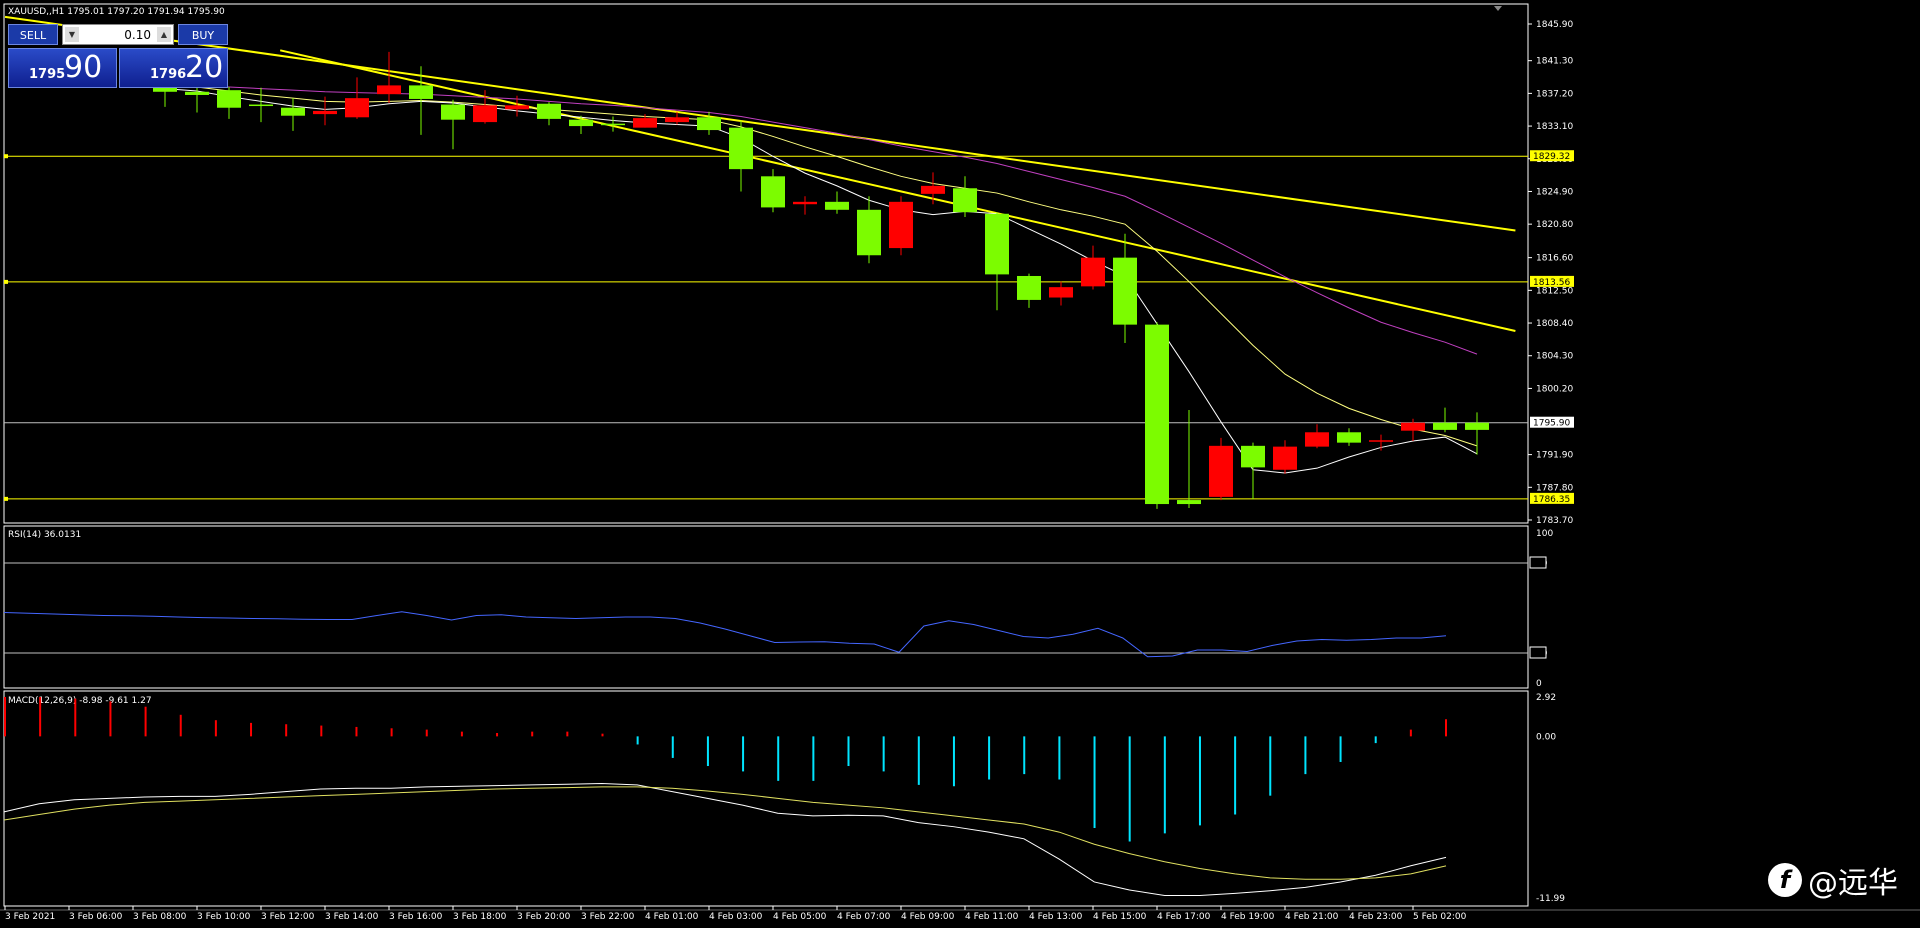  I want to click on time-tick-label: 4 Feb 05:00, so click(800, 917).